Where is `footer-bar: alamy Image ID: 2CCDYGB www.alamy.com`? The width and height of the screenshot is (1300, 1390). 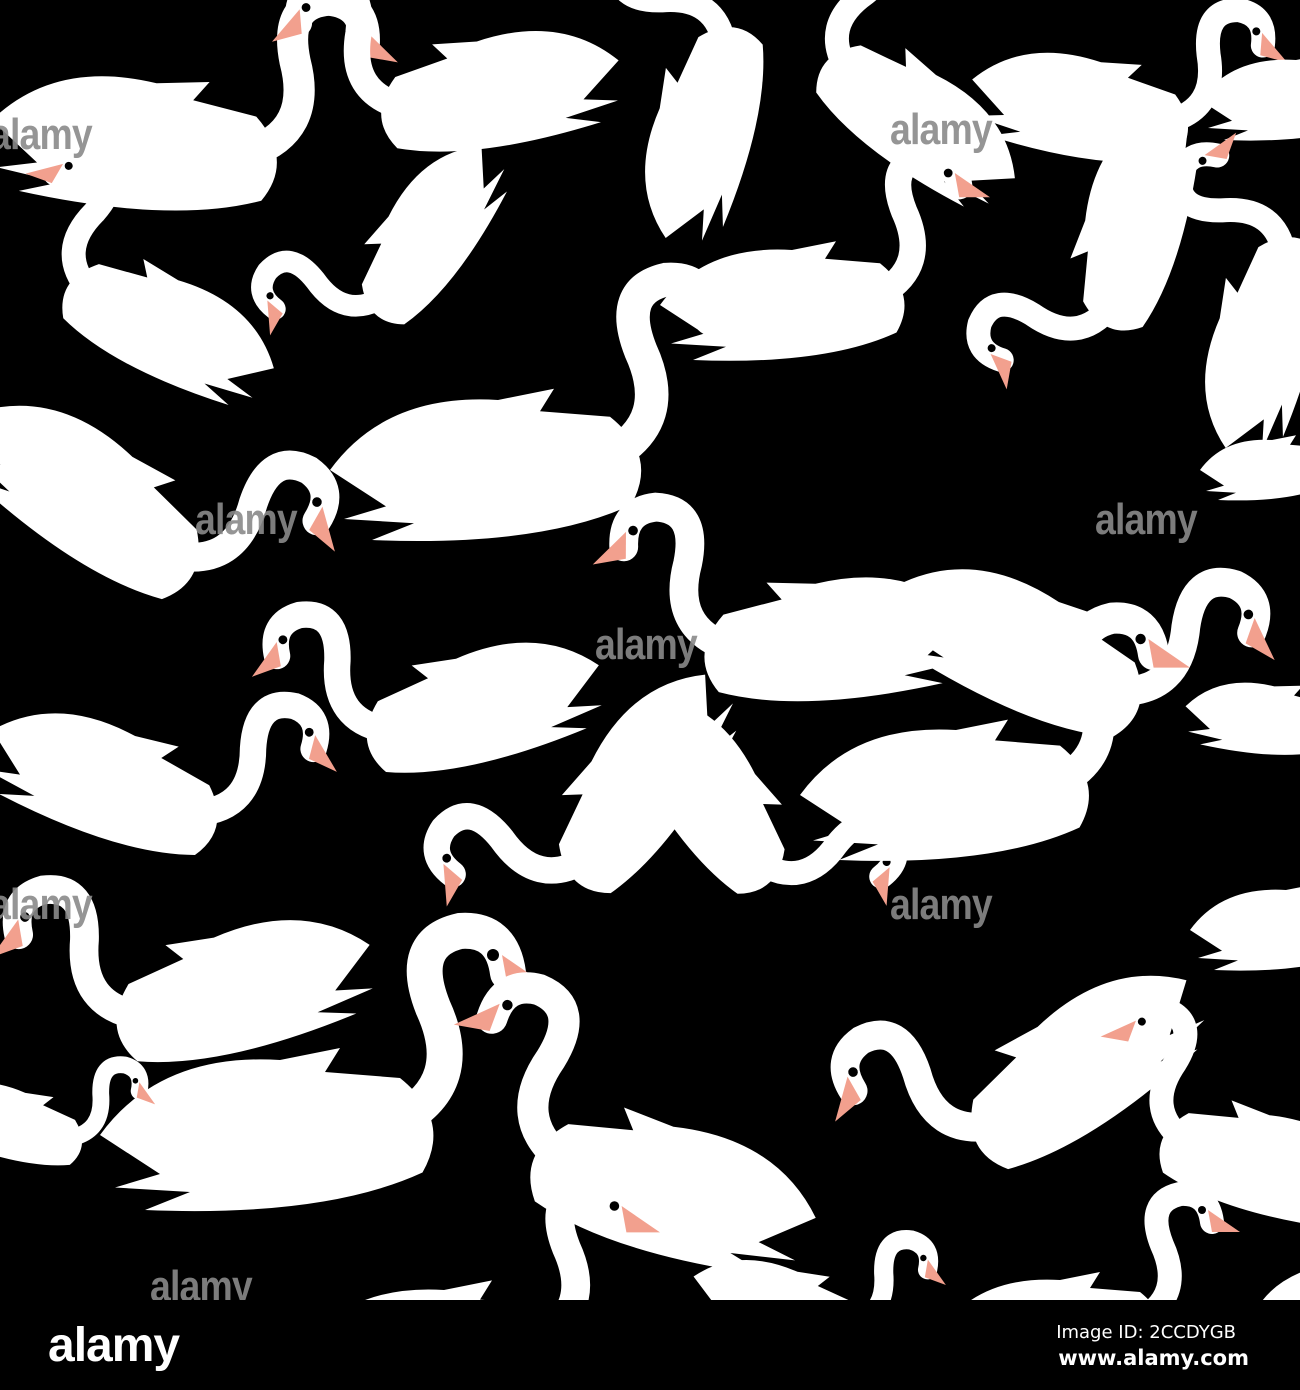 footer-bar: alamy Image ID: 2CCDYGB www.alamy.com is located at coordinates (650, 1345).